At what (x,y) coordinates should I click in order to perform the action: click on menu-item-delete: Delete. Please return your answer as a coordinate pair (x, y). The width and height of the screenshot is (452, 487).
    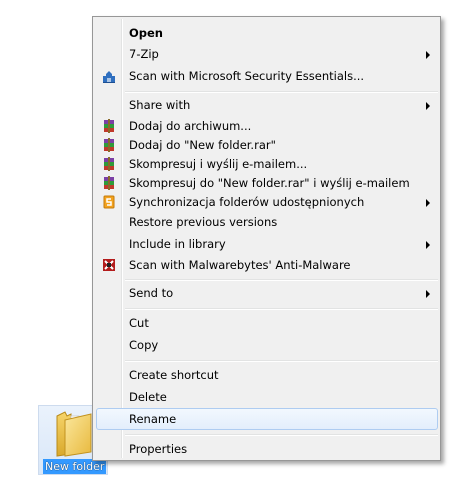
    Looking at the image, I should click on (266, 397).